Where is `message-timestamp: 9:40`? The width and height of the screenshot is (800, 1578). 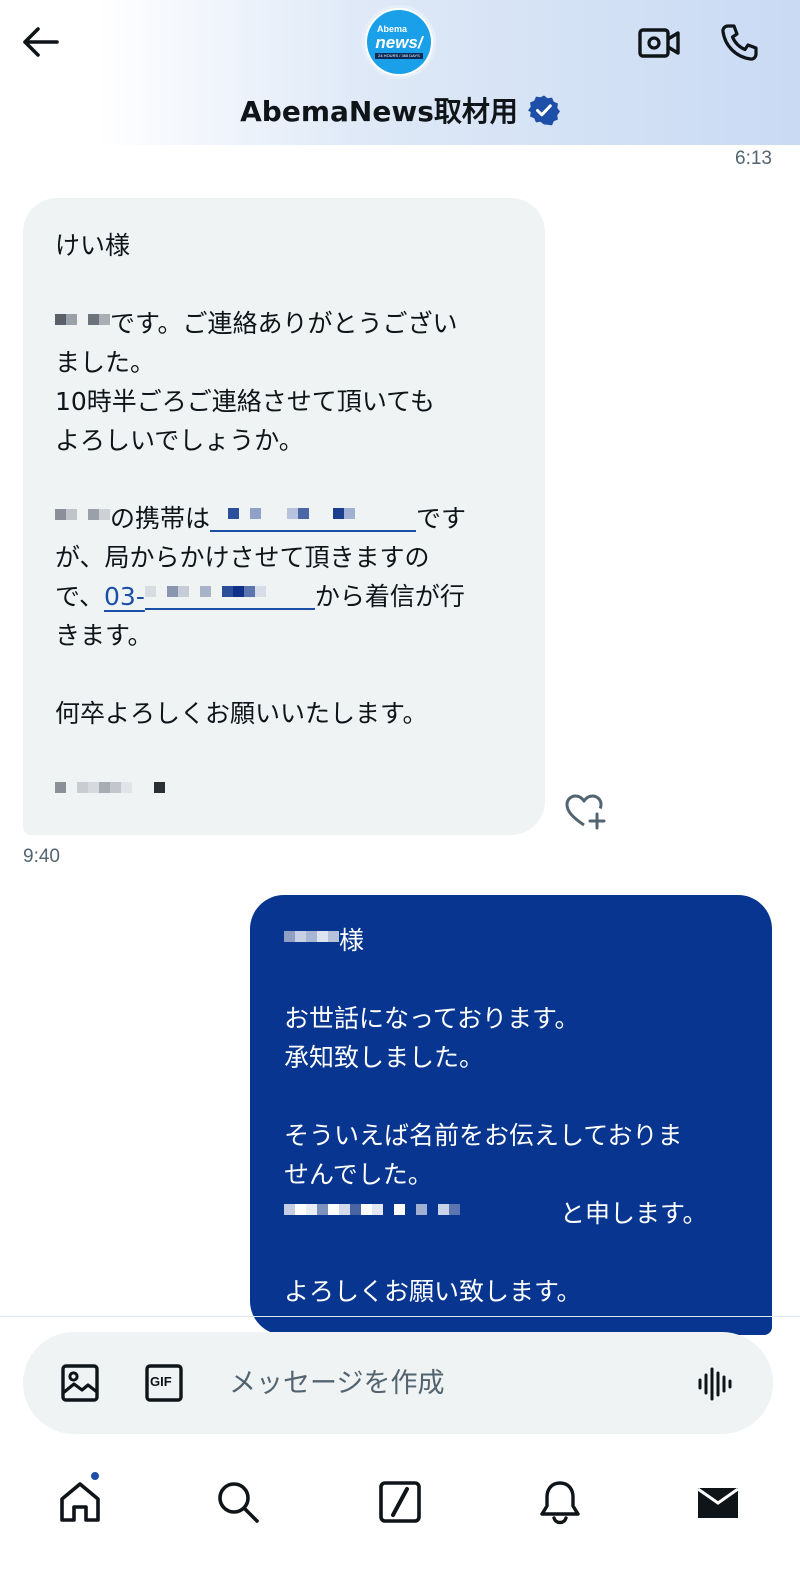
message-timestamp: 9:40 is located at coordinates (41, 856).